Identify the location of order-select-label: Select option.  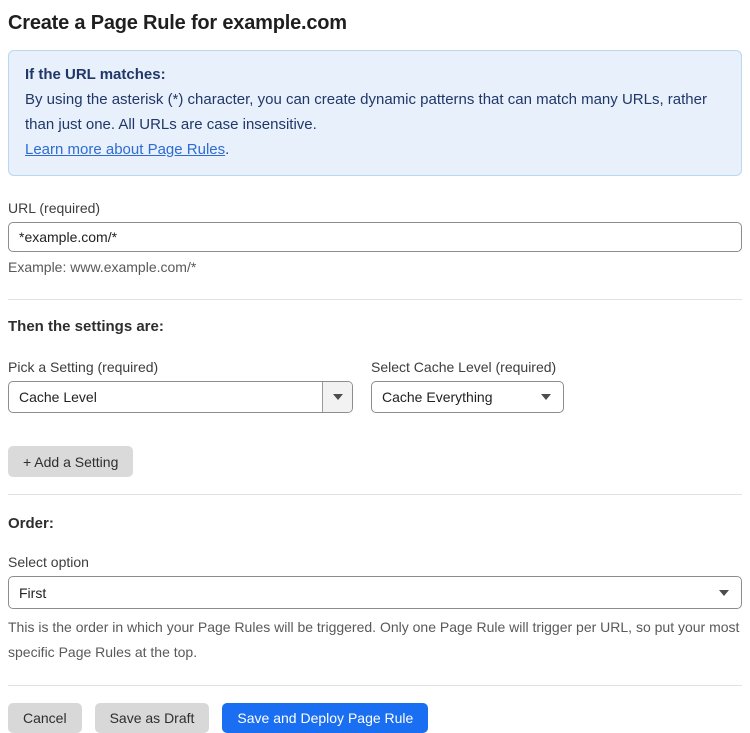
(48, 562).